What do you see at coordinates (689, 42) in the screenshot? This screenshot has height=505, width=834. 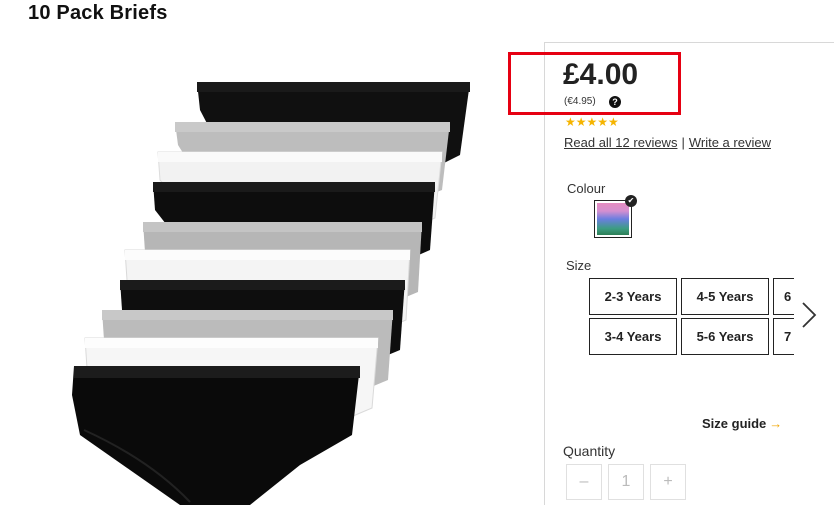 I see `panel-divider-horizontal` at bounding box center [689, 42].